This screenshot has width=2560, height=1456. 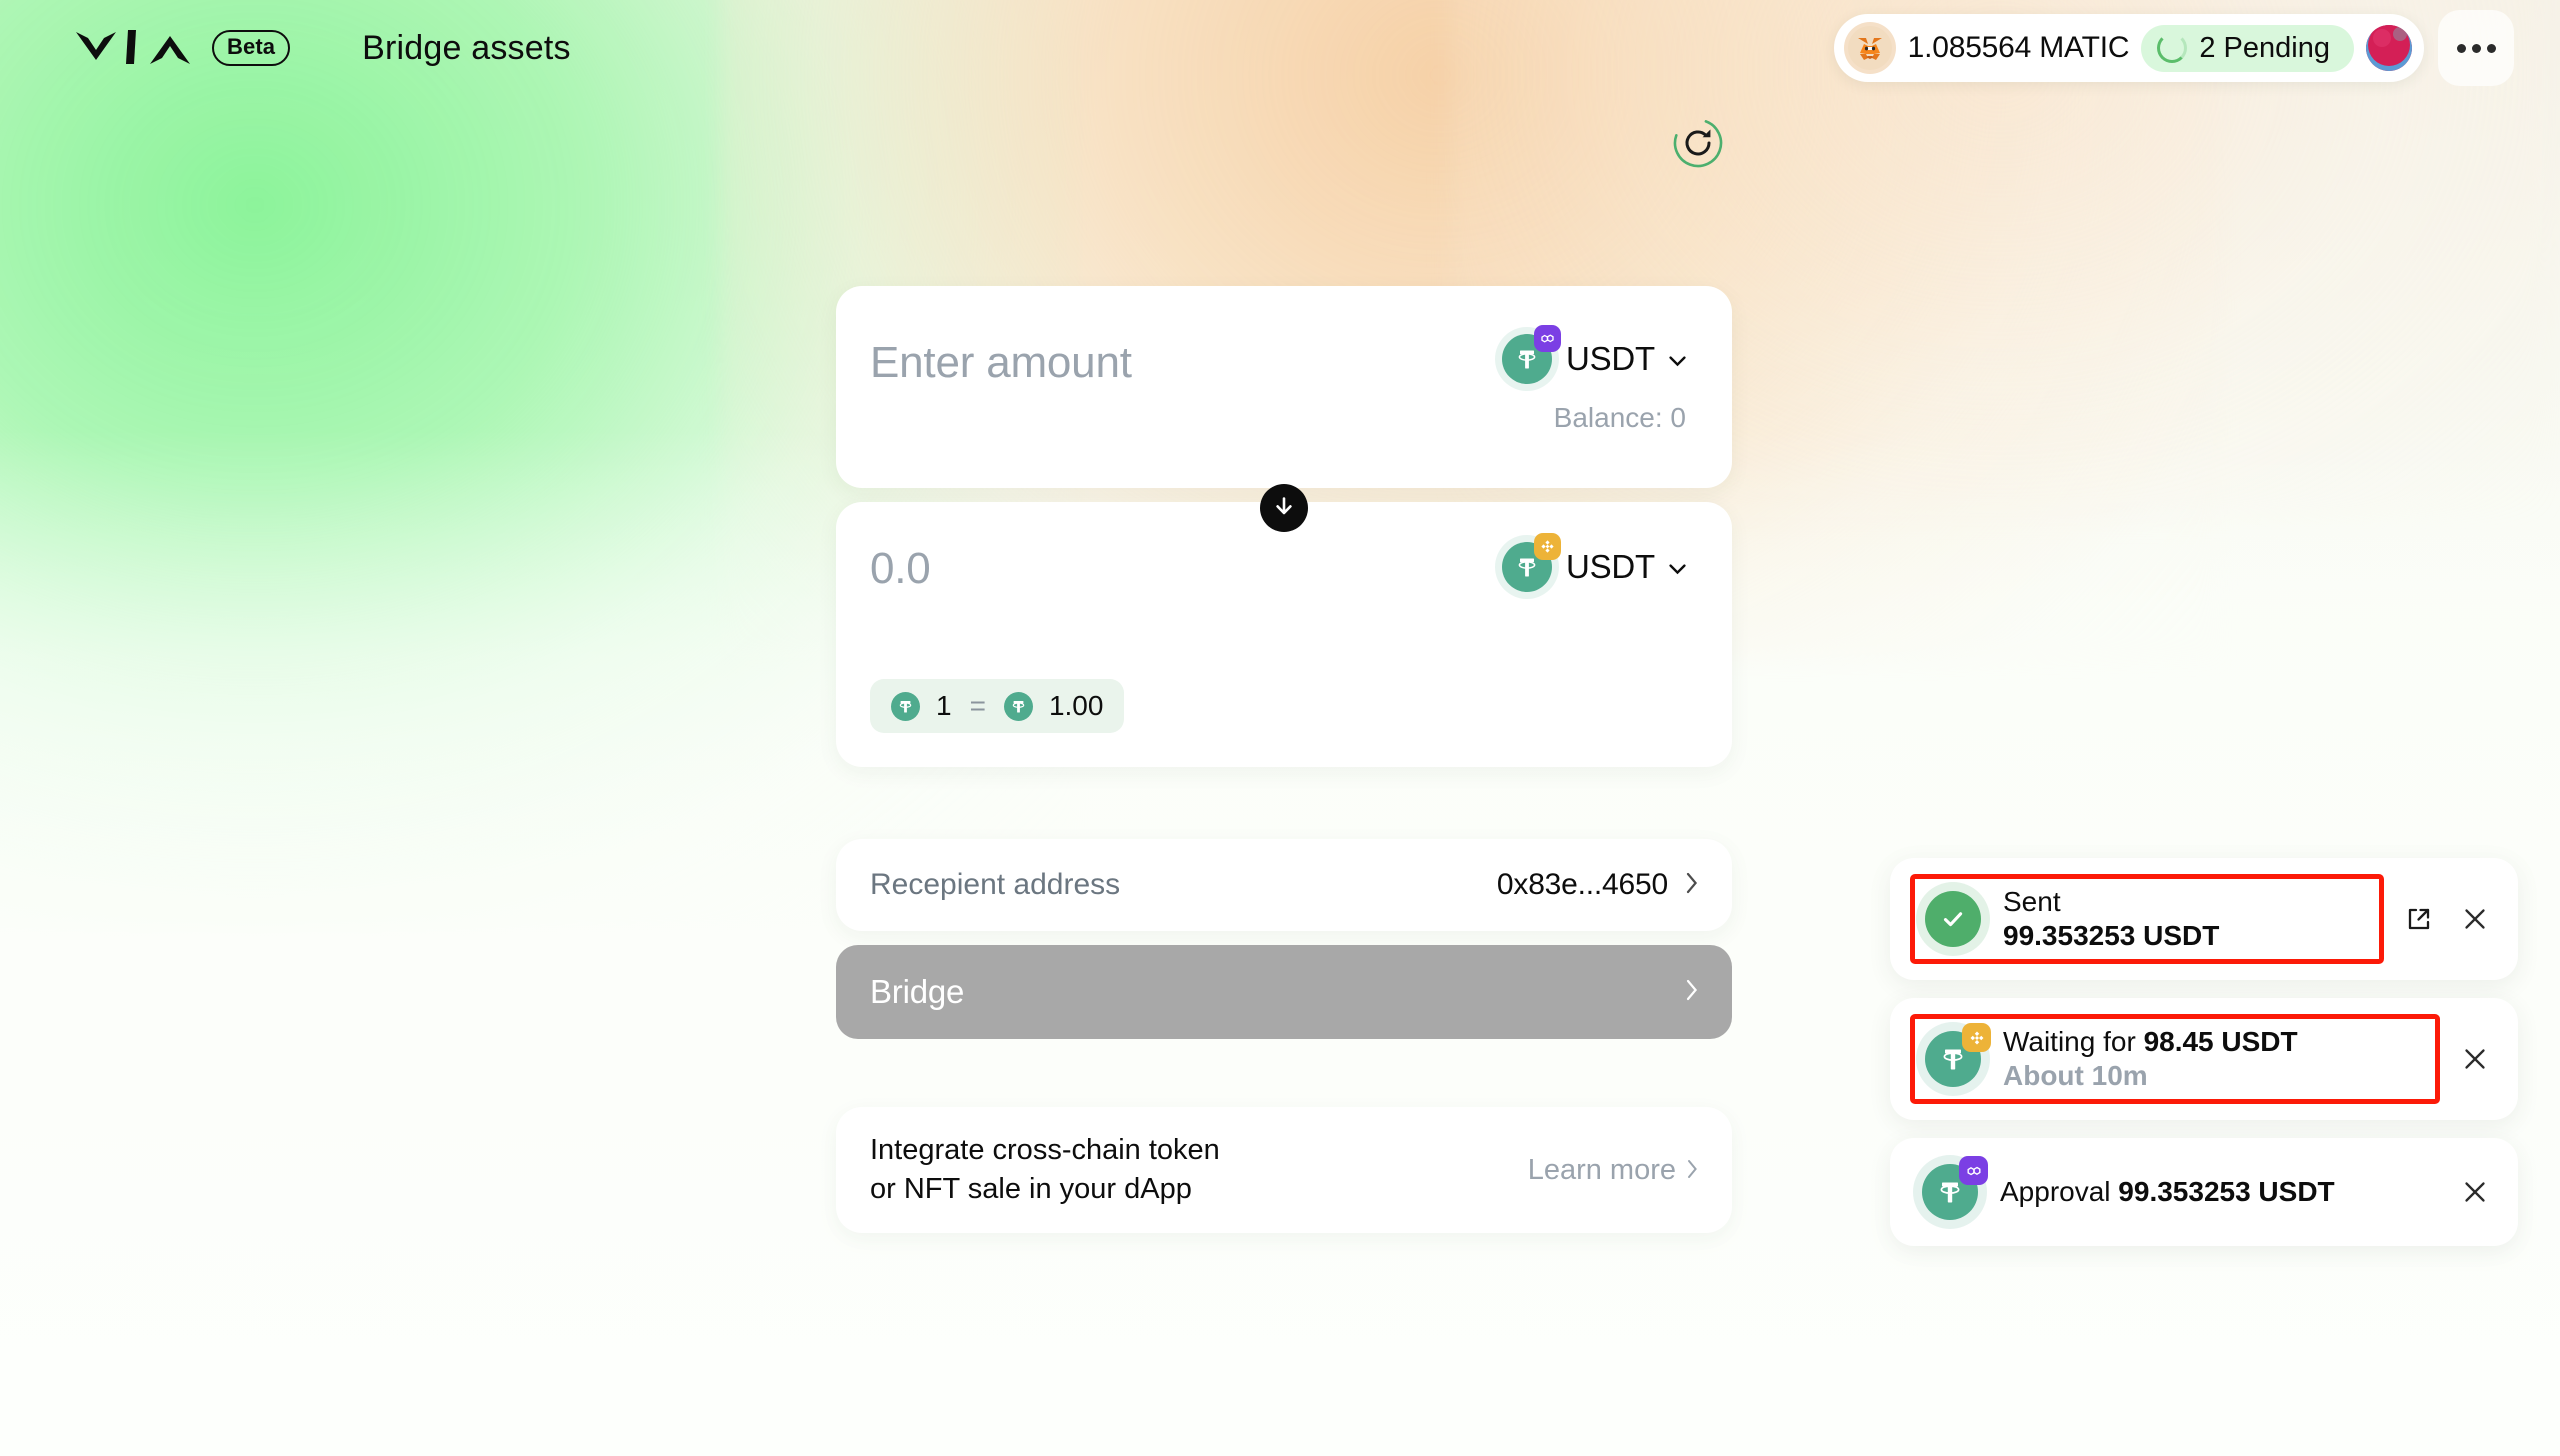 I want to click on toast-waiting-subtitle: About 10m, so click(x=2075, y=1075).